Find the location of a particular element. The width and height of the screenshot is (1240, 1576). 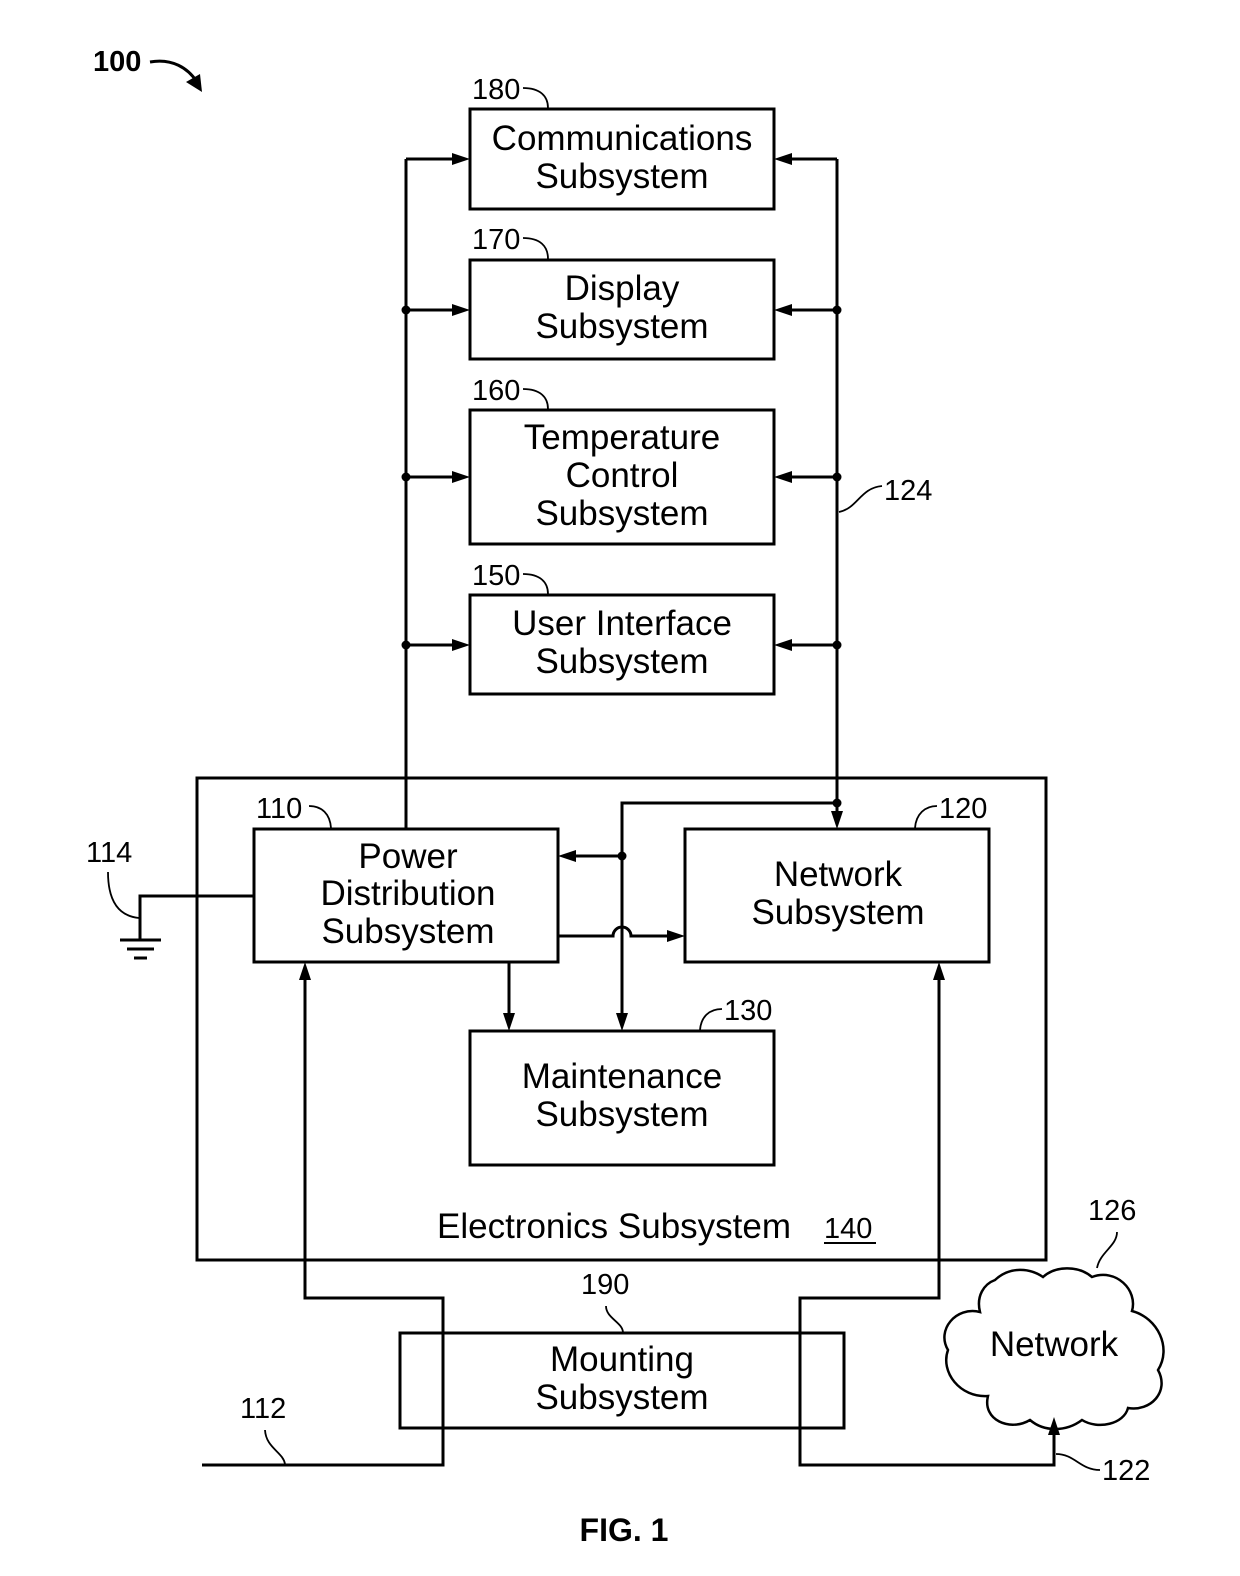

user-interface-subsystem-block: User Interface Subsystem 150 is located at coordinates (622, 628).